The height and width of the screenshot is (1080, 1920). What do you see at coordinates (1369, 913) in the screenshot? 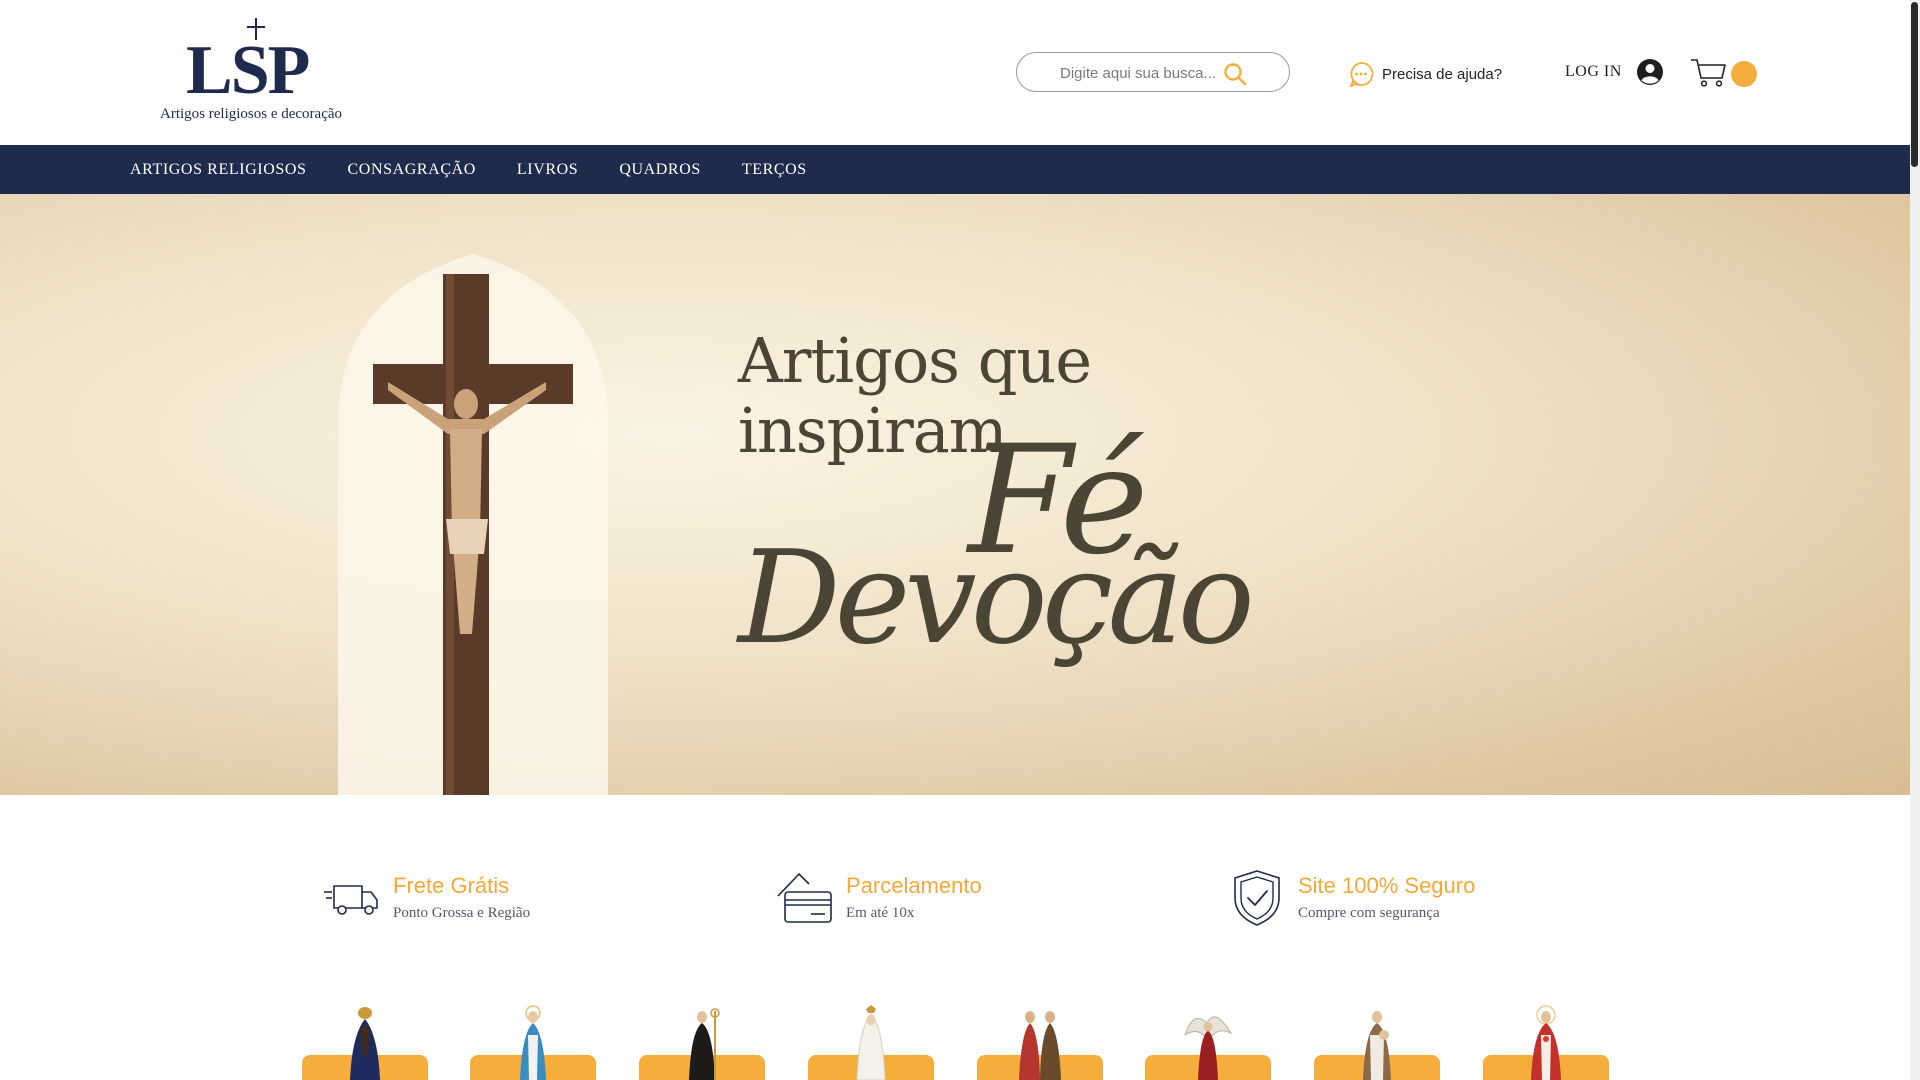
I see `feature-subtitle: Compre com segurança` at bounding box center [1369, 913].